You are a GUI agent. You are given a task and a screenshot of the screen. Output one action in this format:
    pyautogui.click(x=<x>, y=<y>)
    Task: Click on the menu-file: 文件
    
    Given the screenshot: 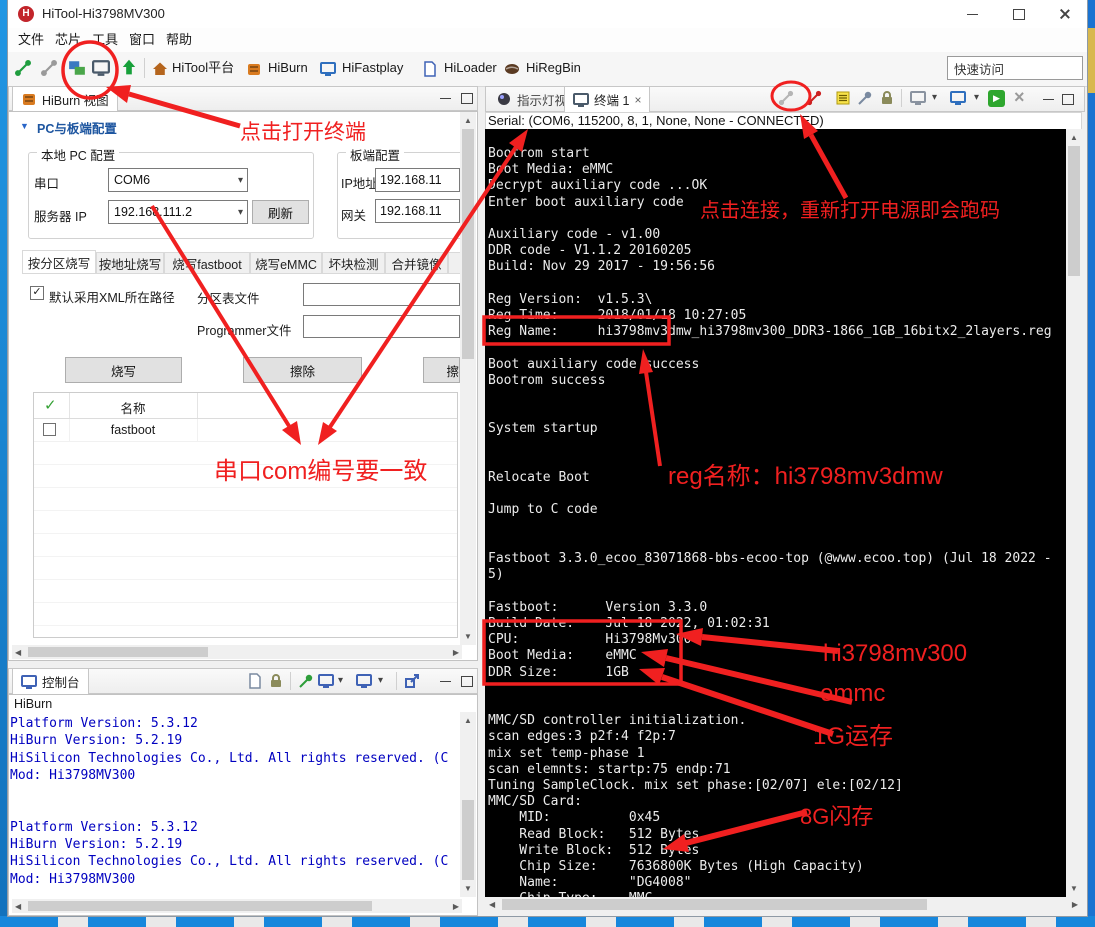 What is the action you would take?
    pyautogui.click(x=31, y=40)
    